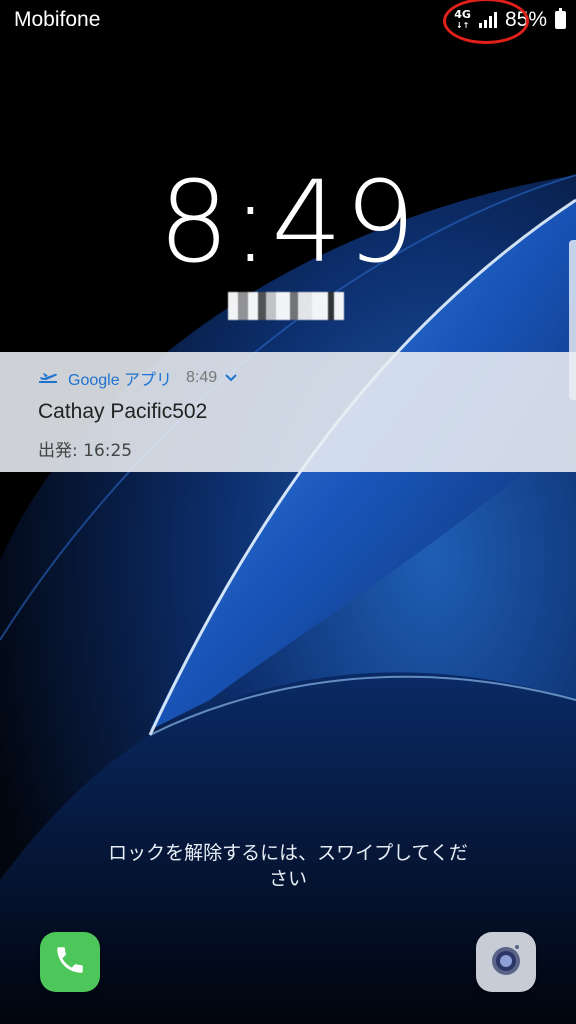 The width and height of the screenshot is (576, 1024). I want to click on camera-shortcut-button, so click(506, 962).